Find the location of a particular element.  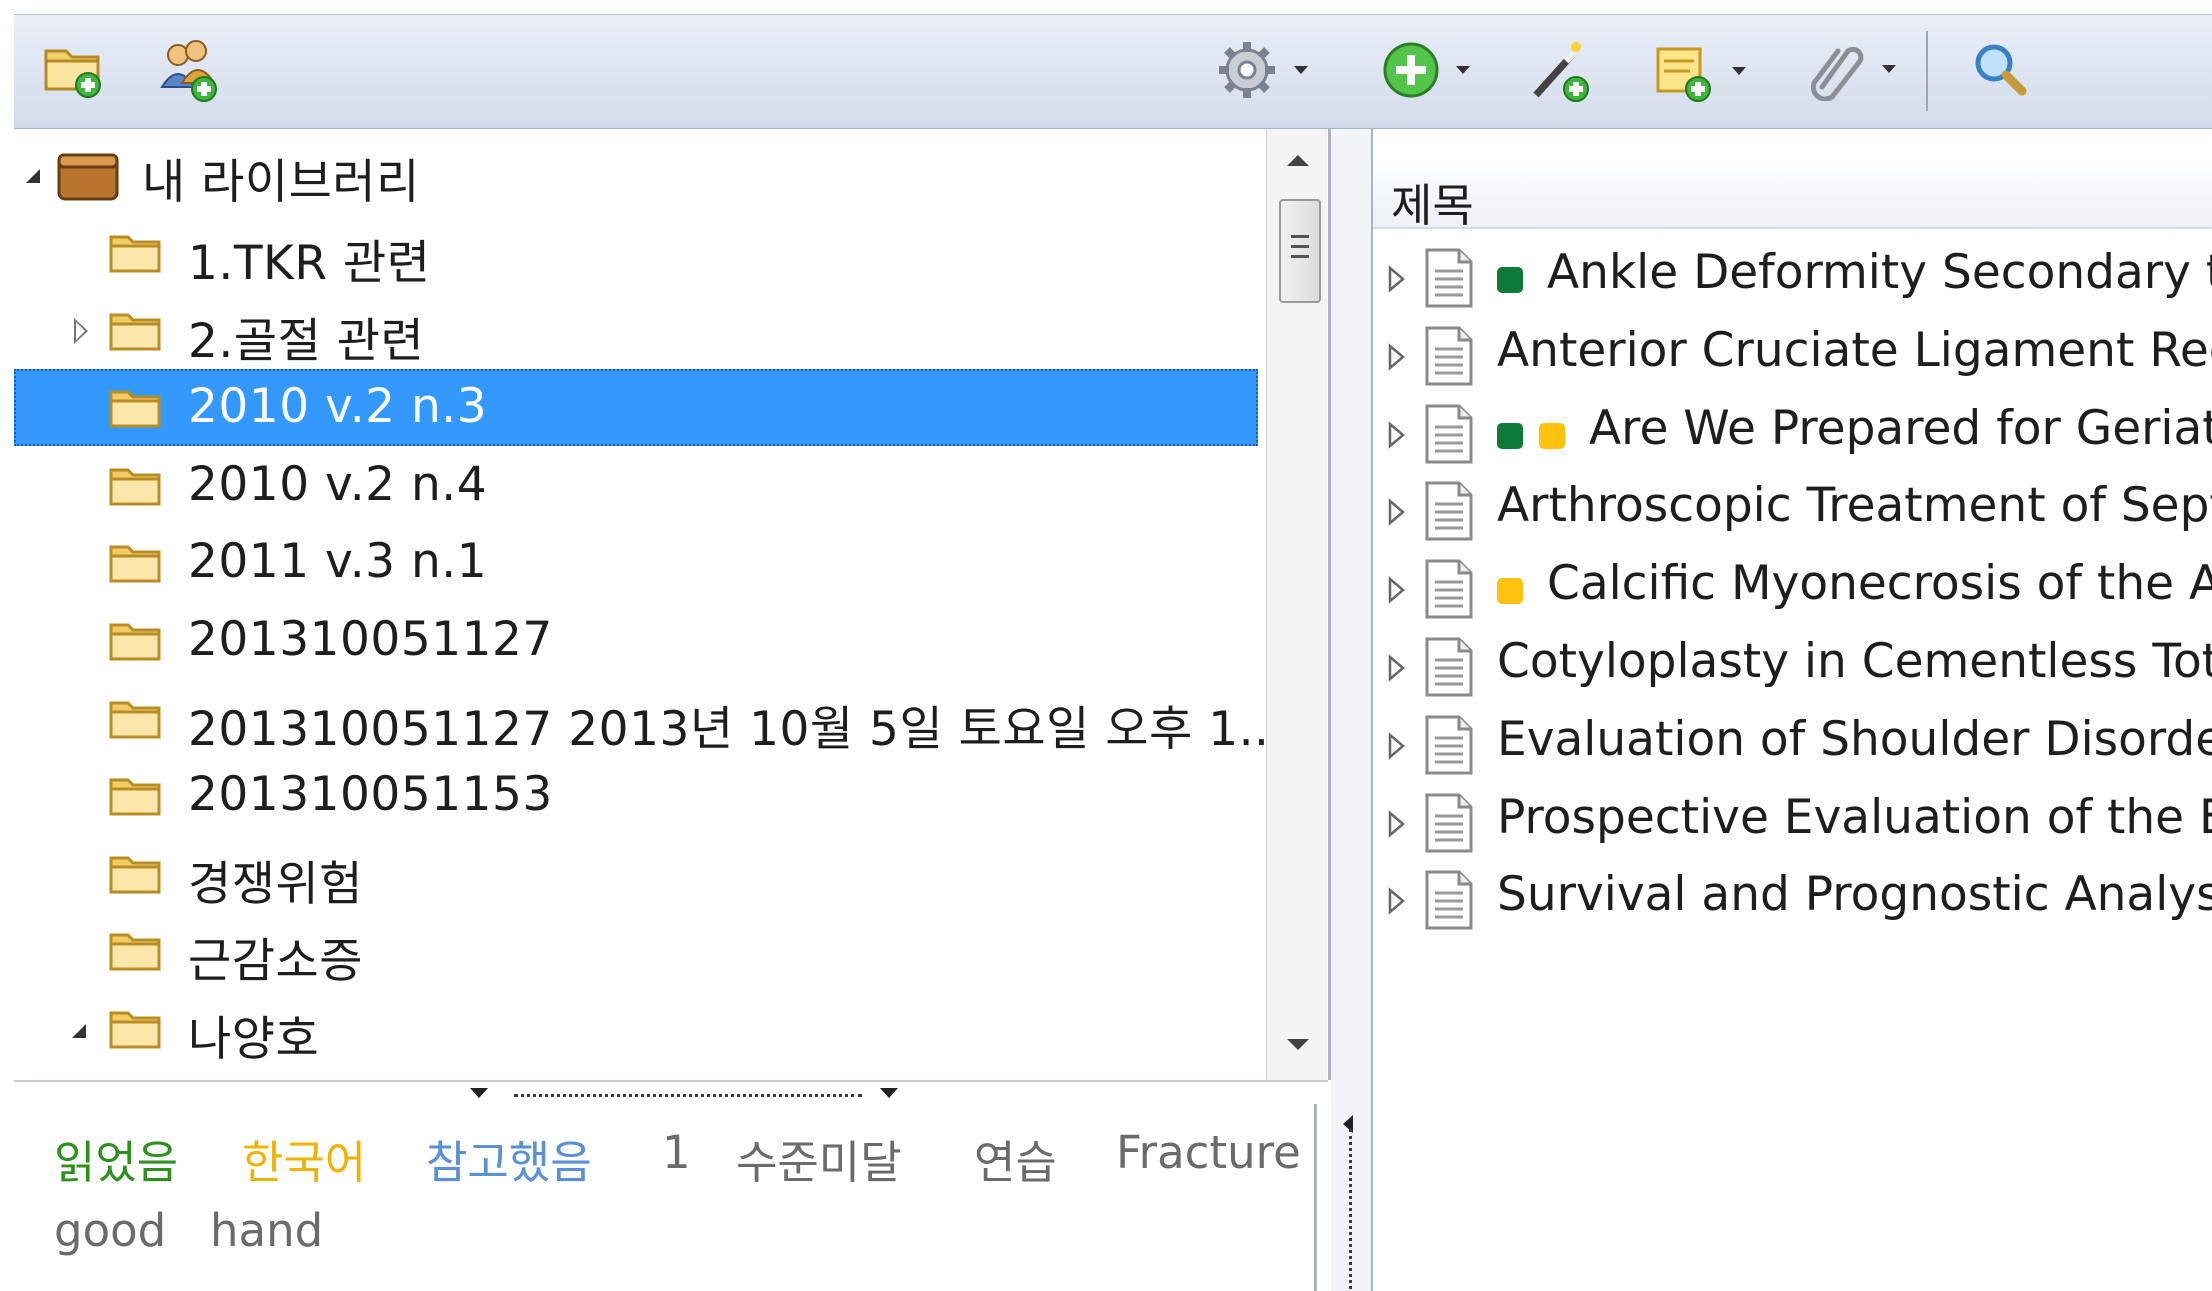

tree-item-label: 2.골절 관련 is located at coordinates (306, 341).